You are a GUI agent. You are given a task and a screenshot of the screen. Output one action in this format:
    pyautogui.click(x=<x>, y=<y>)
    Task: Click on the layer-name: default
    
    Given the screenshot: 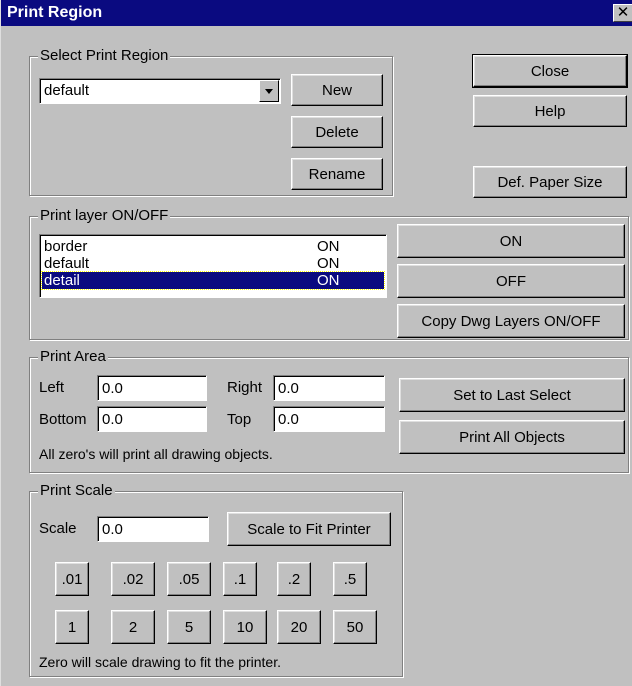 What is the action you would take?
    pyautogui.click(x=67, y=263)
    